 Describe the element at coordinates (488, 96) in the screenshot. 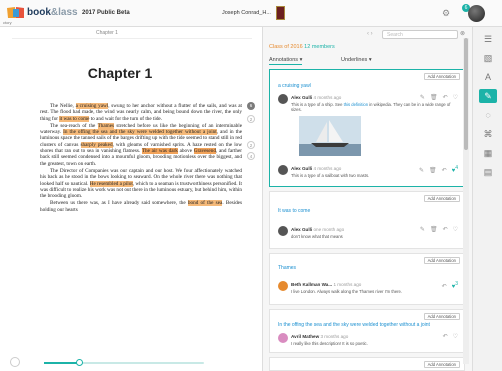

I see `annotations-icon: ✎` at that location.